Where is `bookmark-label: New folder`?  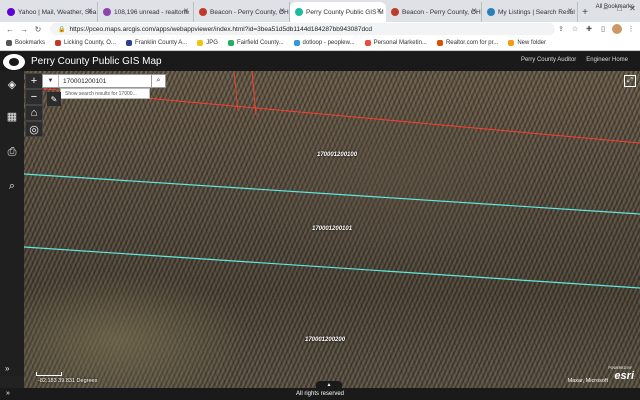
bookmark-label: New folder is located at coordinates (531, 43).